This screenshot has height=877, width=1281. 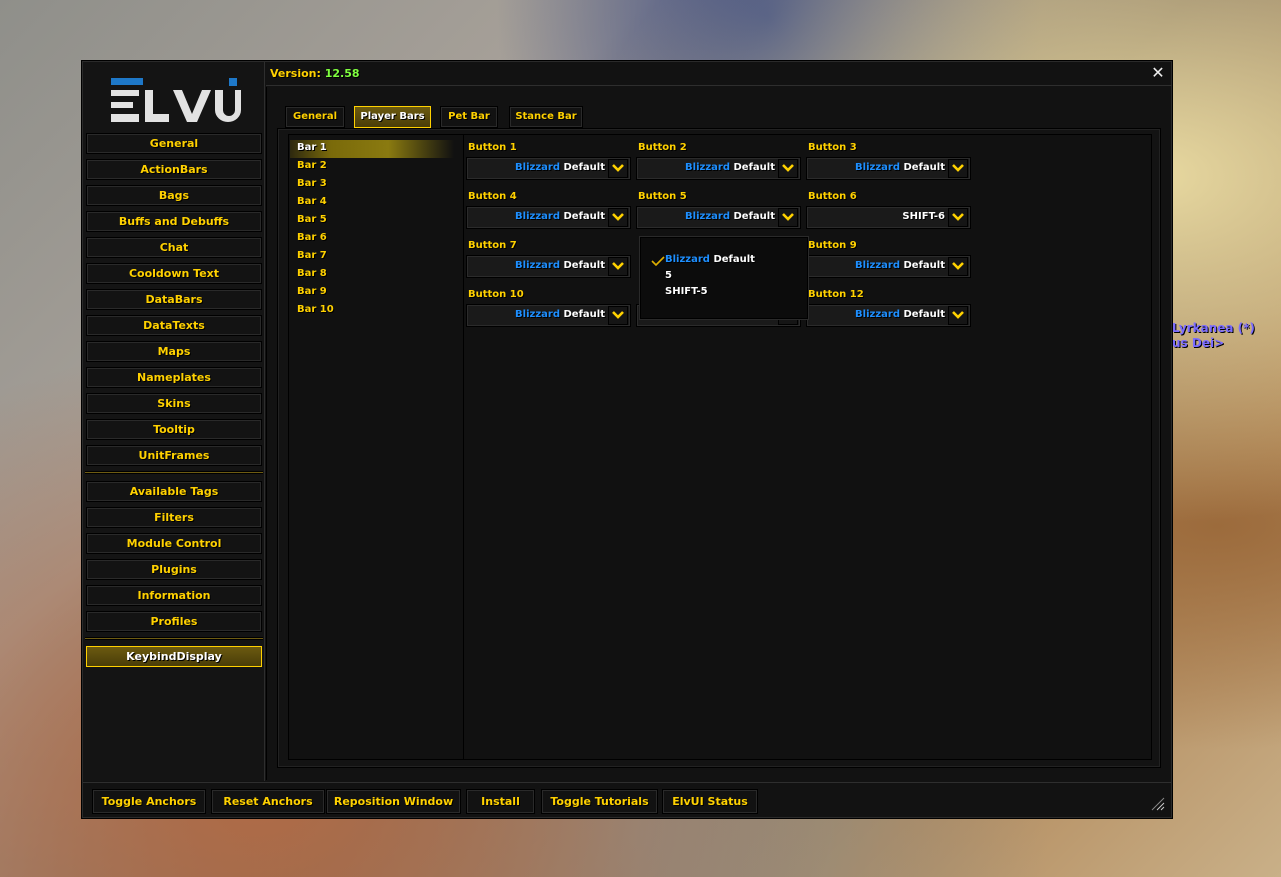 What do you see at coordinates (174, 656) in the screenshot?
I see `sidebar-item-keybinddisplay: KeybindDisplay` at bounding box center [174, 656].